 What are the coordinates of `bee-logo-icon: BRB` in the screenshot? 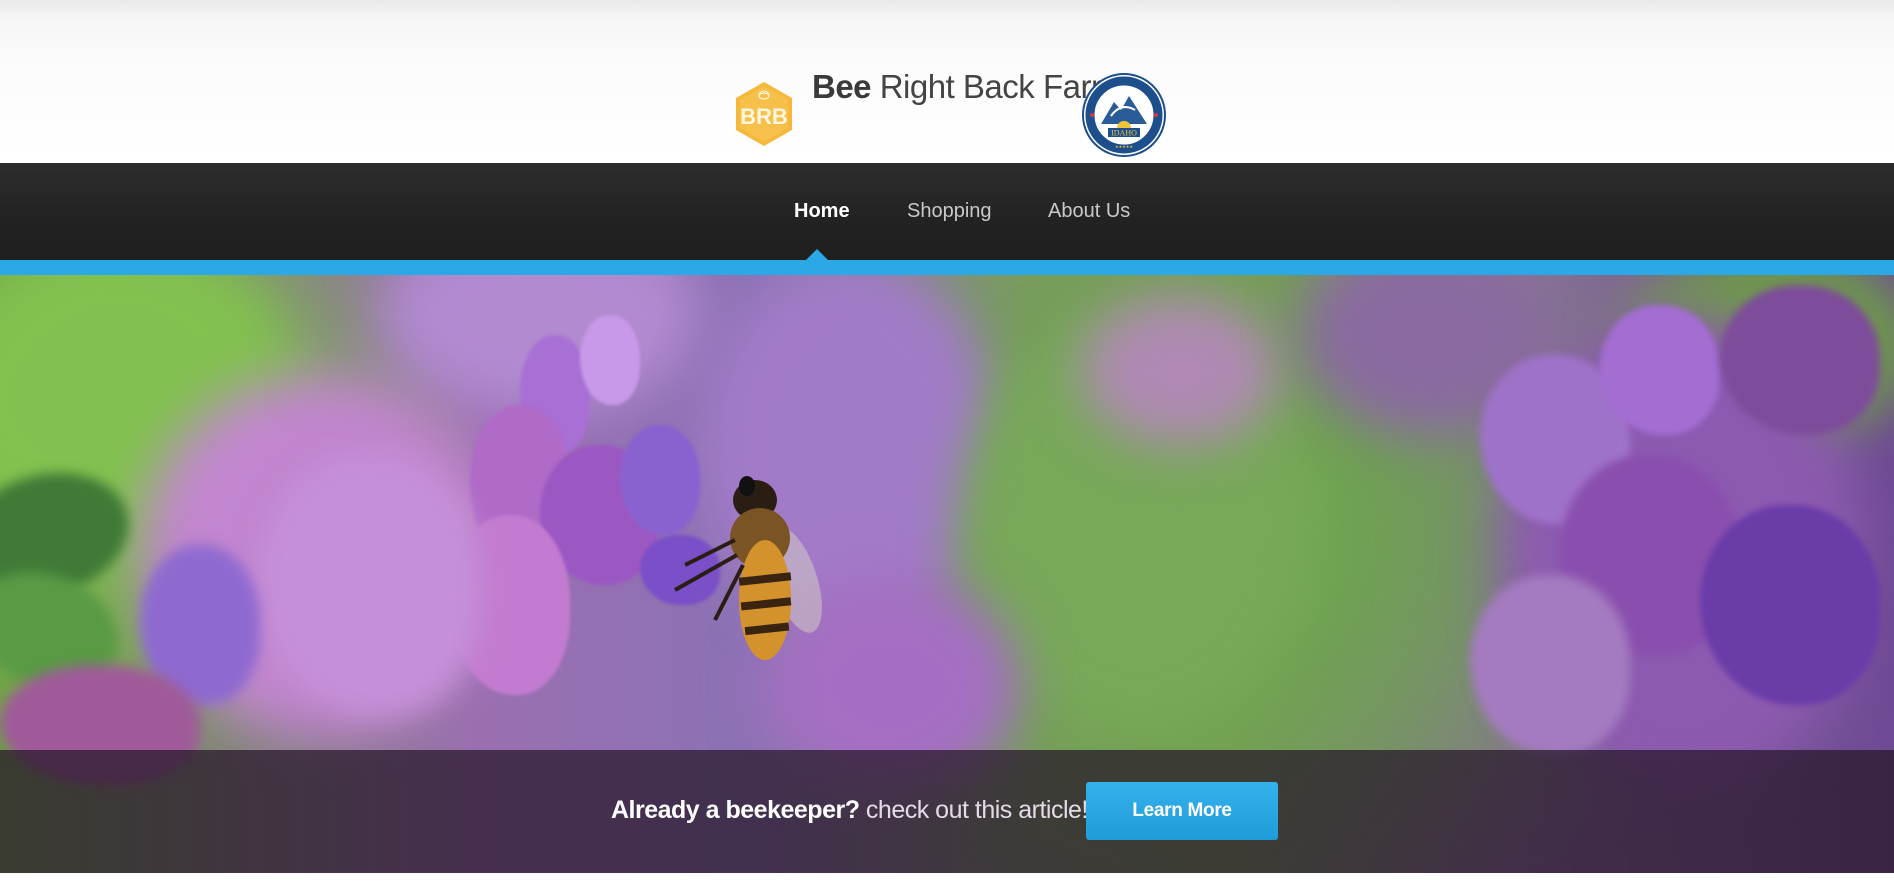 It's located at (764, 114).